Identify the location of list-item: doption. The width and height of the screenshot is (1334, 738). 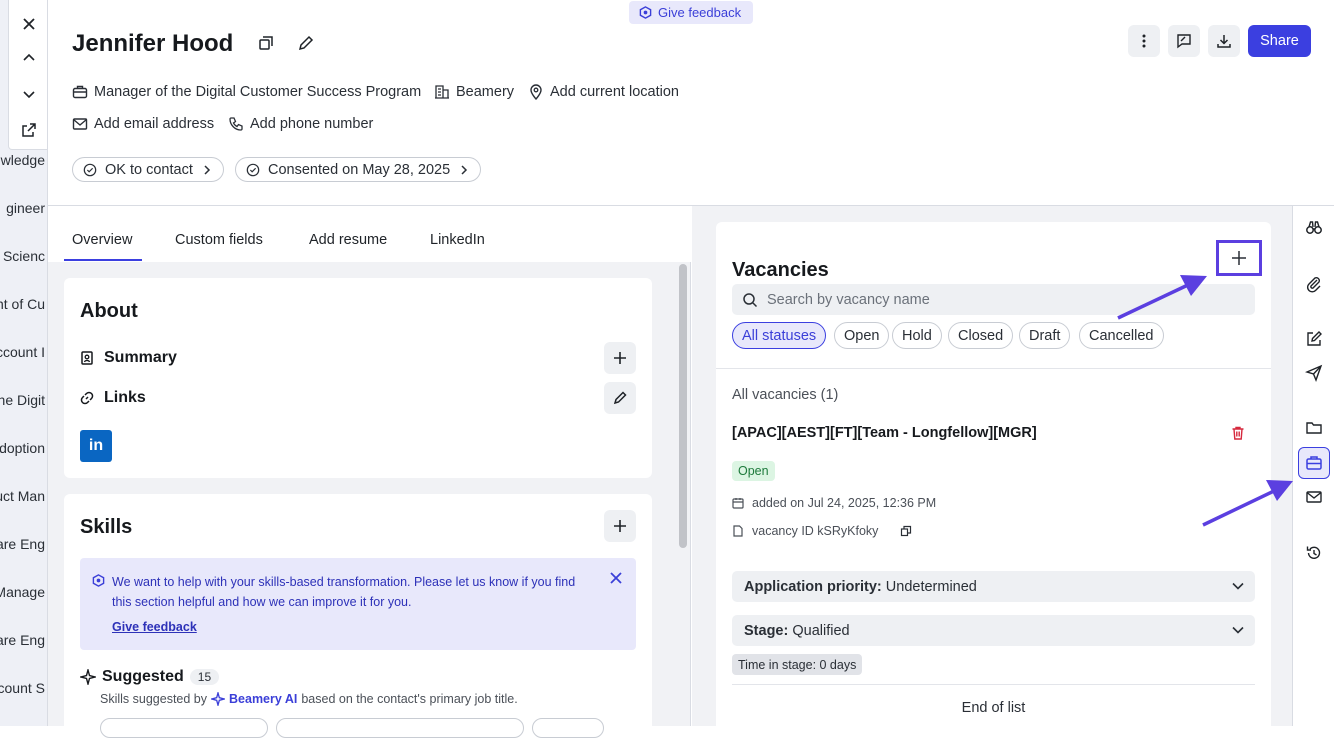
(22, 448).